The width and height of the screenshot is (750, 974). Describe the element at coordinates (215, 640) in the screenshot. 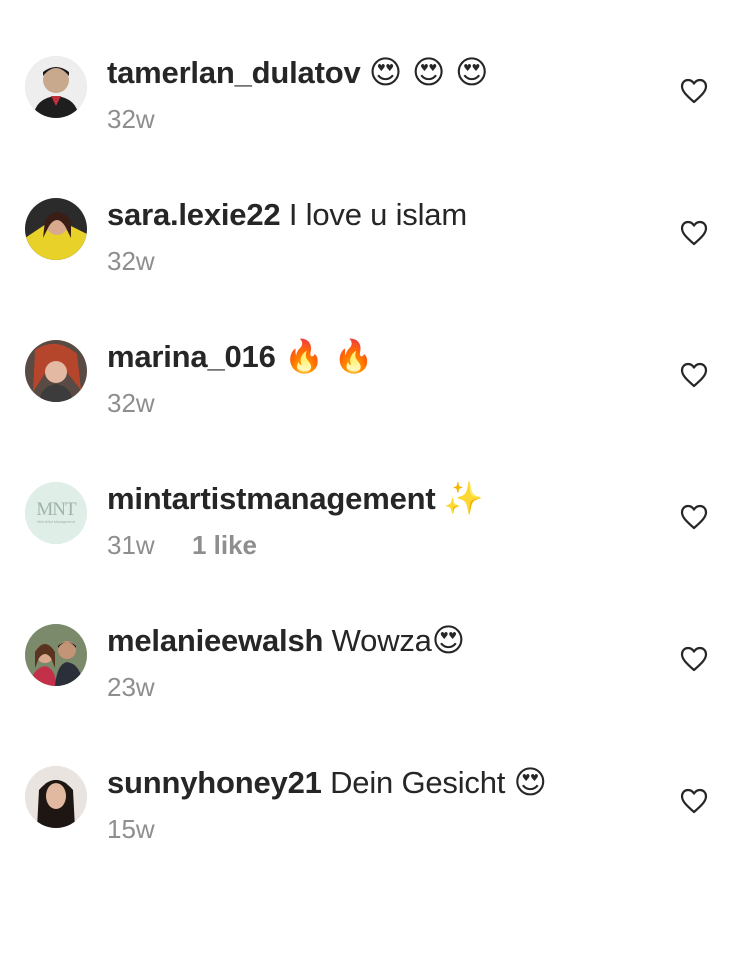

I see `comment-username: melanieewalsh` at that location.